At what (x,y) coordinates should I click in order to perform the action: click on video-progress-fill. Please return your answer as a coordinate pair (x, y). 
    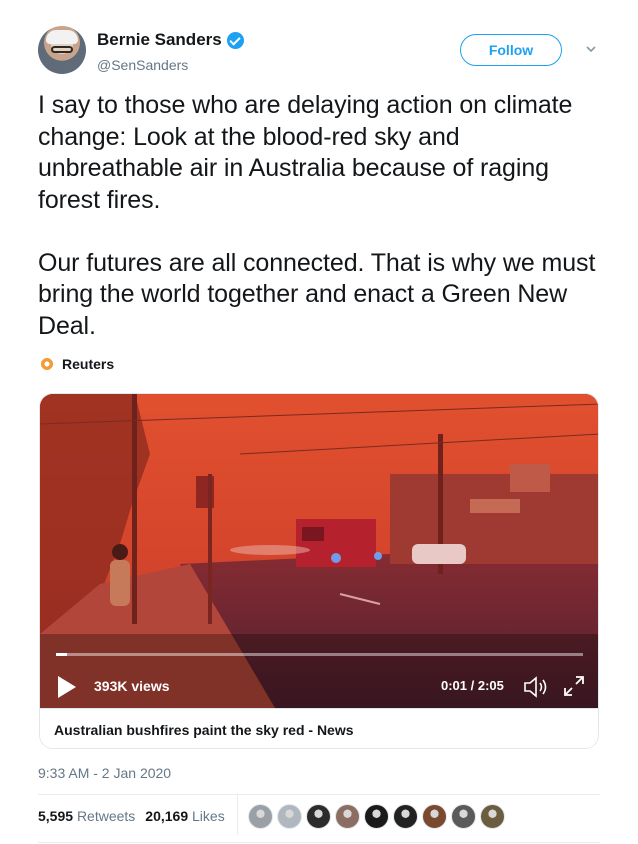
    Looking at the image, I should click on (61, 654).